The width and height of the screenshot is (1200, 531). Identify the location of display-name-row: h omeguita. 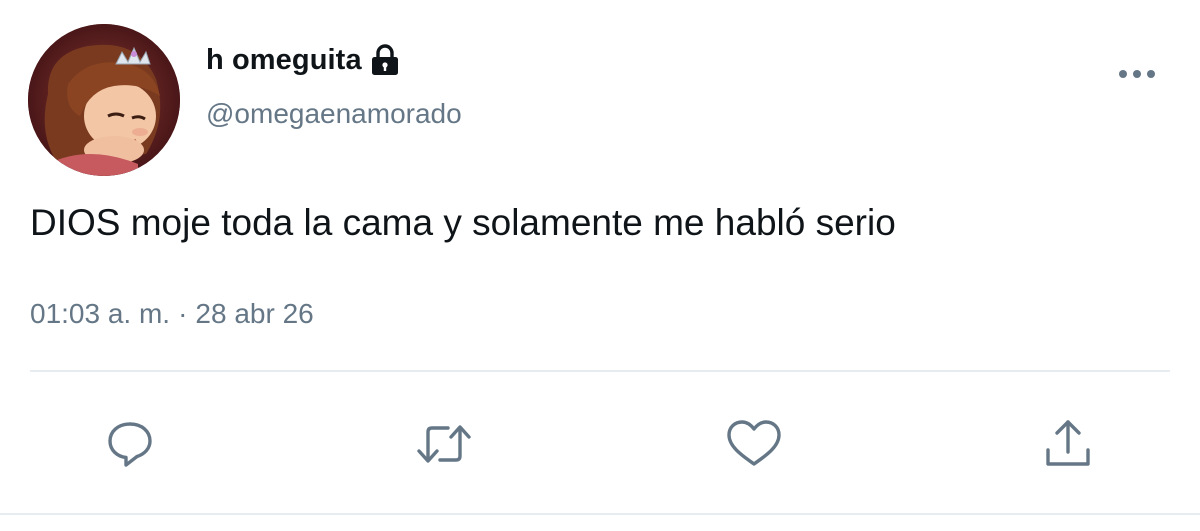
(303, 60).